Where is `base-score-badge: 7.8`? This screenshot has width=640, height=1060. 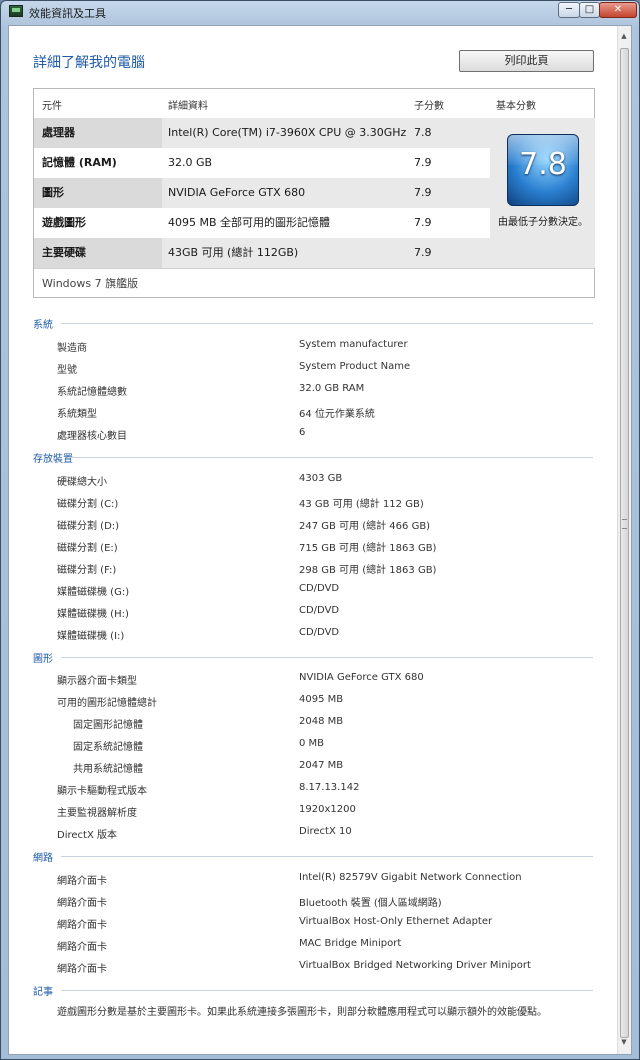 base-score-badge: 7.8 is located at coordinates (543, 170).